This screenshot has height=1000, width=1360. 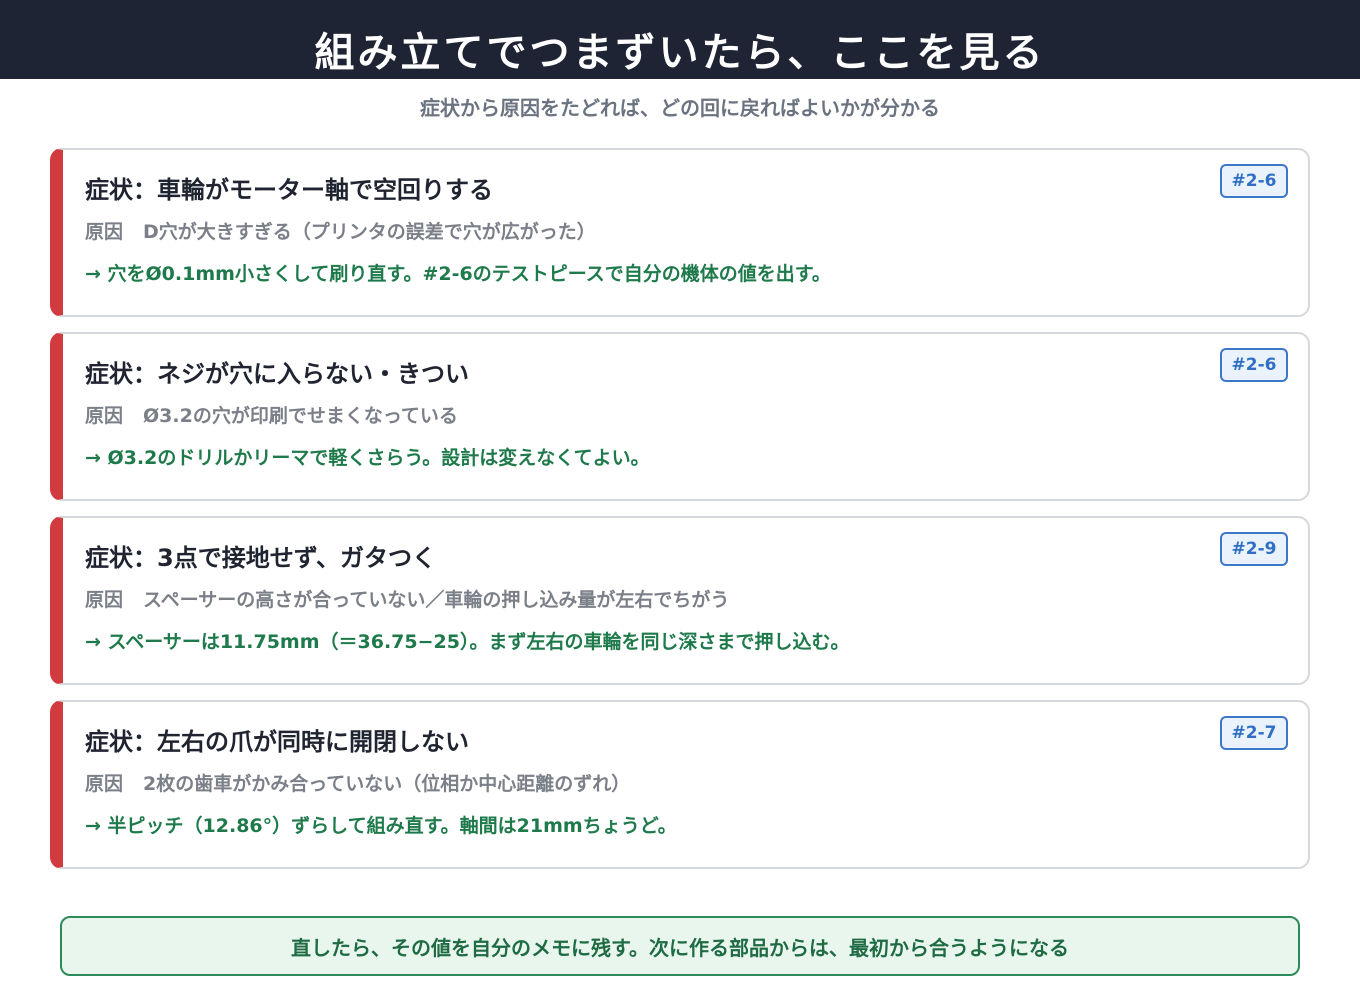 I want to click on cause-line: 原因 スペーサーの高さが合っていない／車輪の押し込み量が左右でちがう, so click(x=407, y=598).